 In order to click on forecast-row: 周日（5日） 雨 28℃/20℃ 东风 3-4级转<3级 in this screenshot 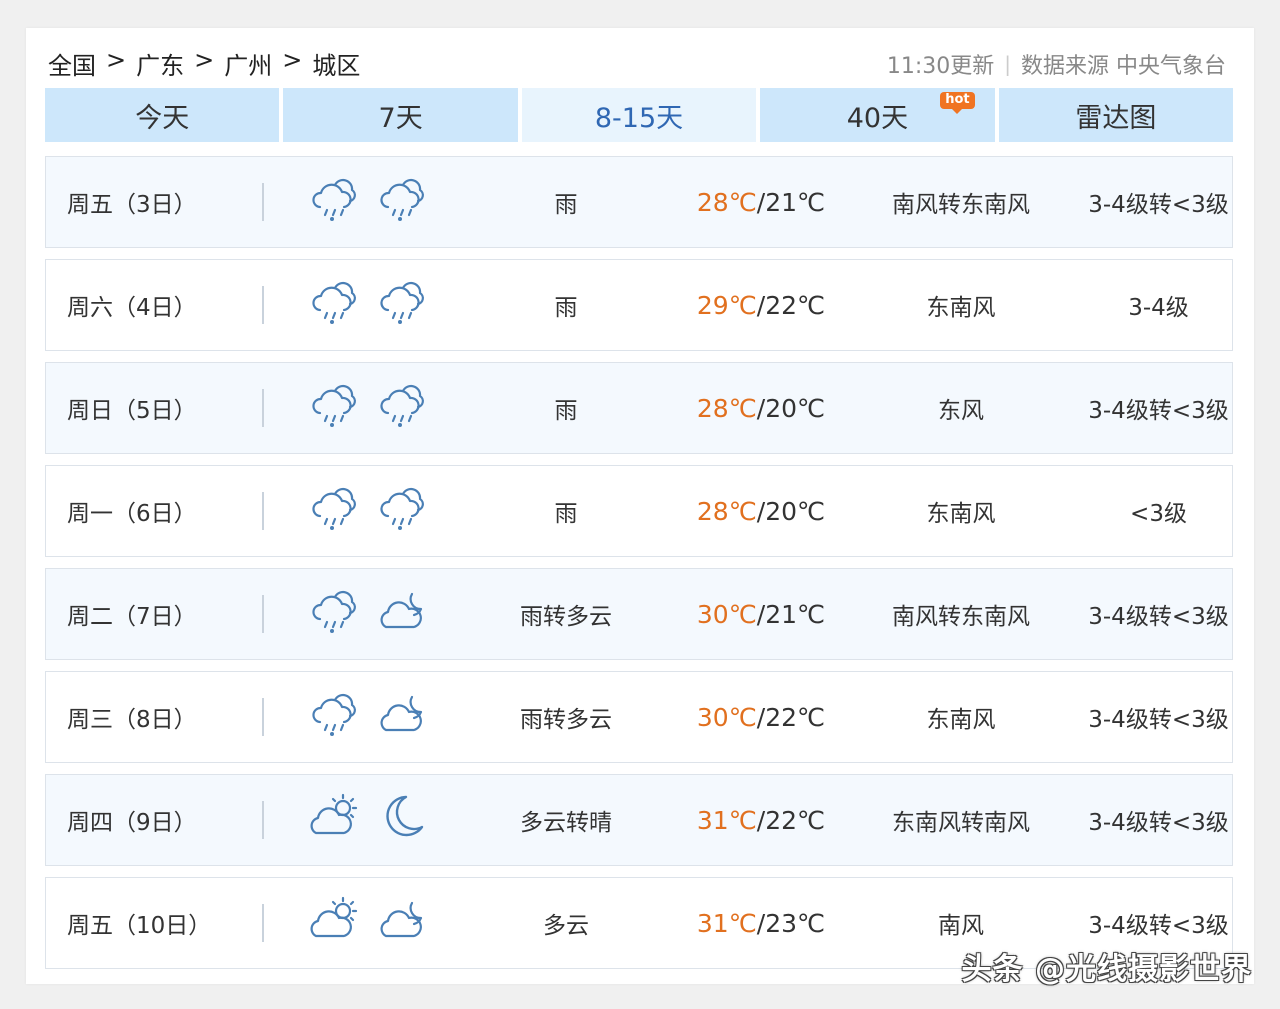, I will do `click(639, 408)`.